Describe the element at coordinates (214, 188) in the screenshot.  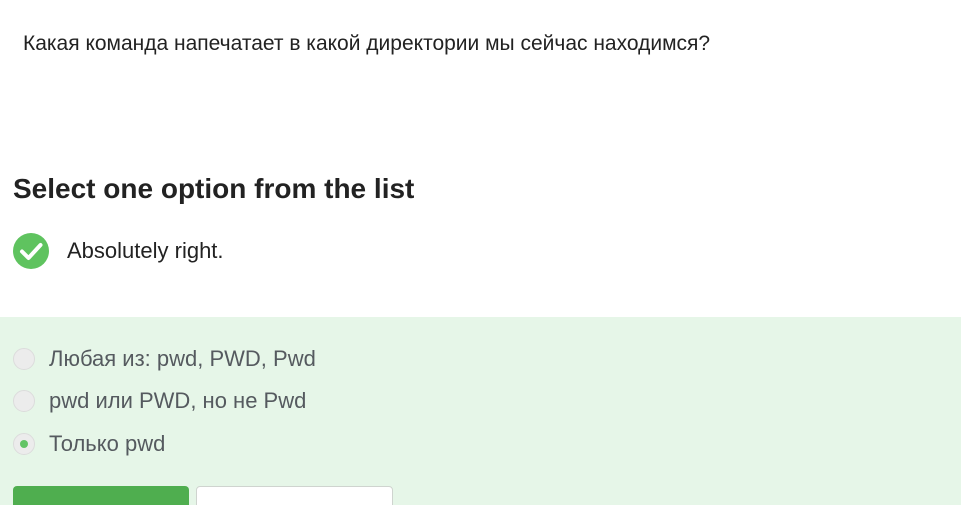
I see `instruction-heading: Select one option from the list` at that location.